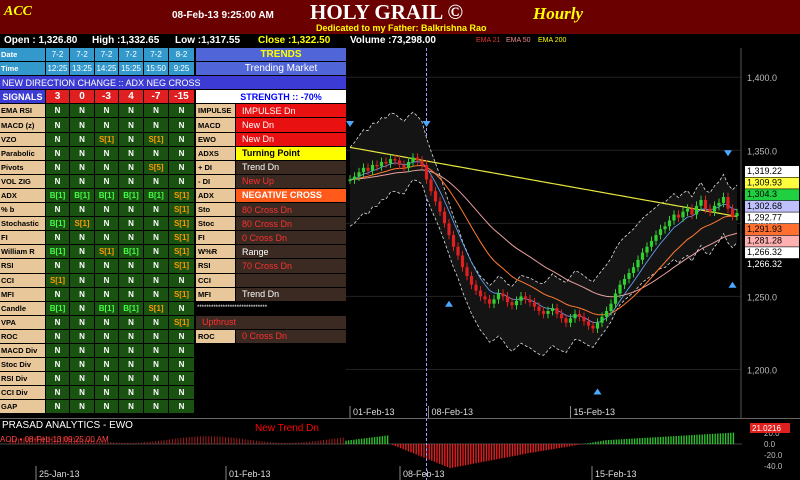 The width and height of the screenshot is (800, 480). I want to click on indicator-label: % b, so click(23, 210).